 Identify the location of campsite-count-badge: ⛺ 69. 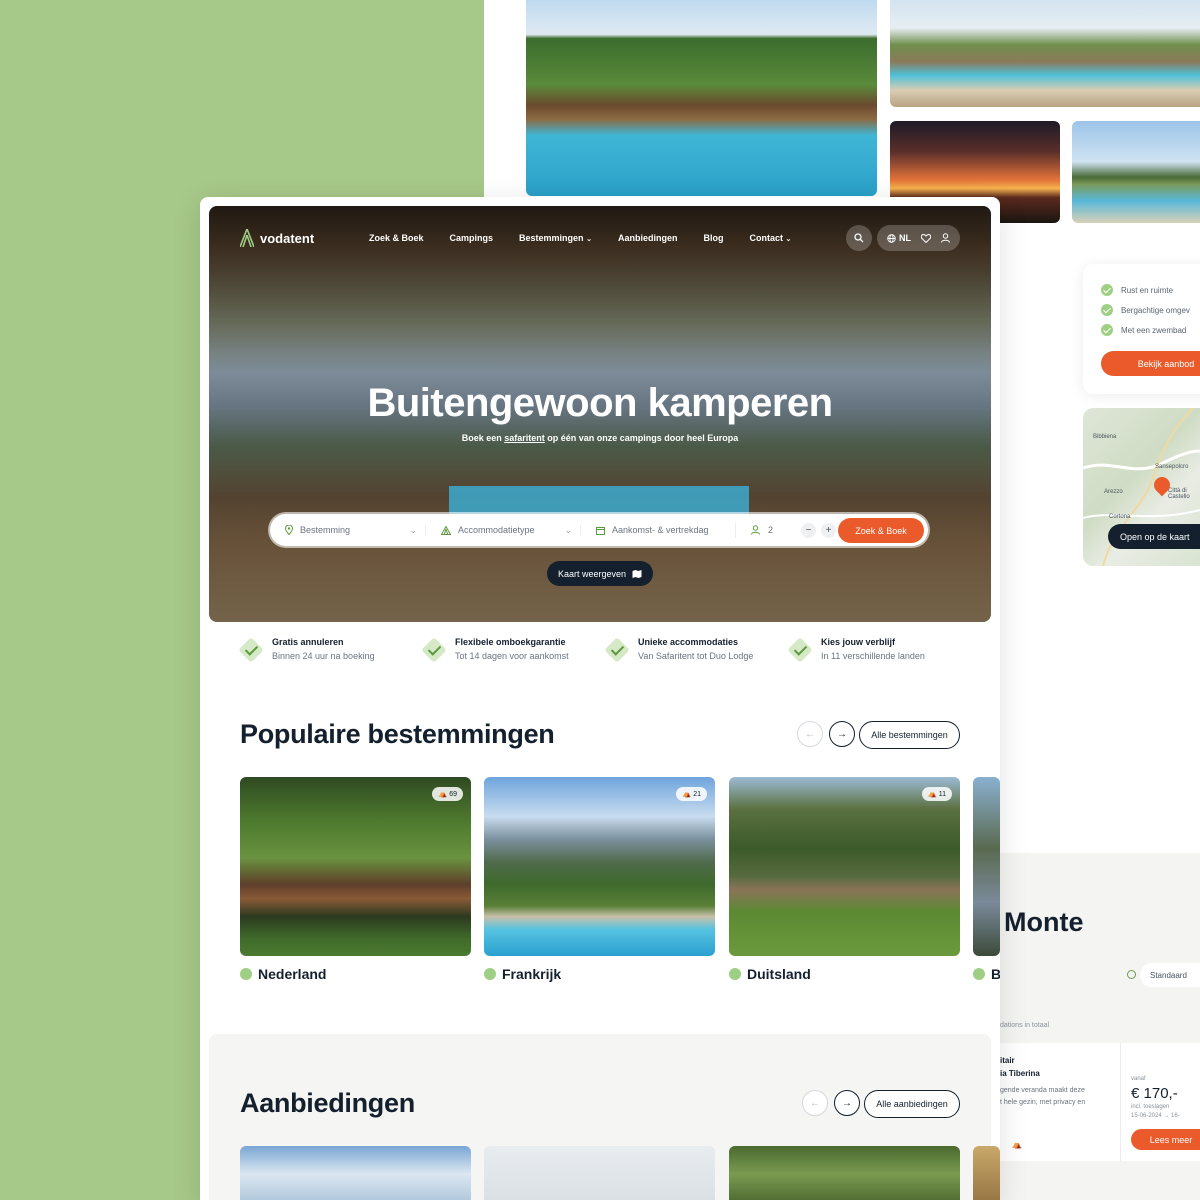
(447, 794).